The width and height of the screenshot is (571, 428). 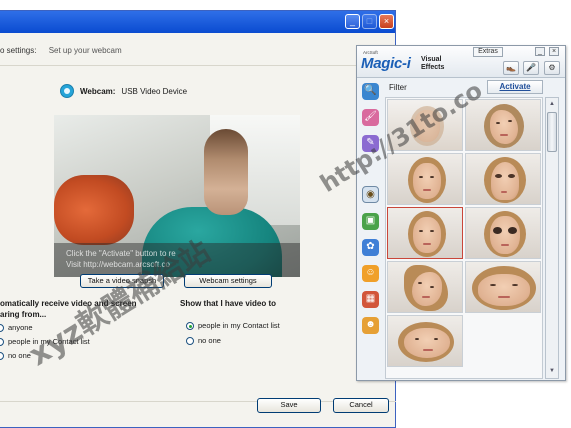 What do you see at coordinates (503, 125) in the screenshot?
I see `warp-swirl-effect-thumbnail` at bounding box center [503, 125].